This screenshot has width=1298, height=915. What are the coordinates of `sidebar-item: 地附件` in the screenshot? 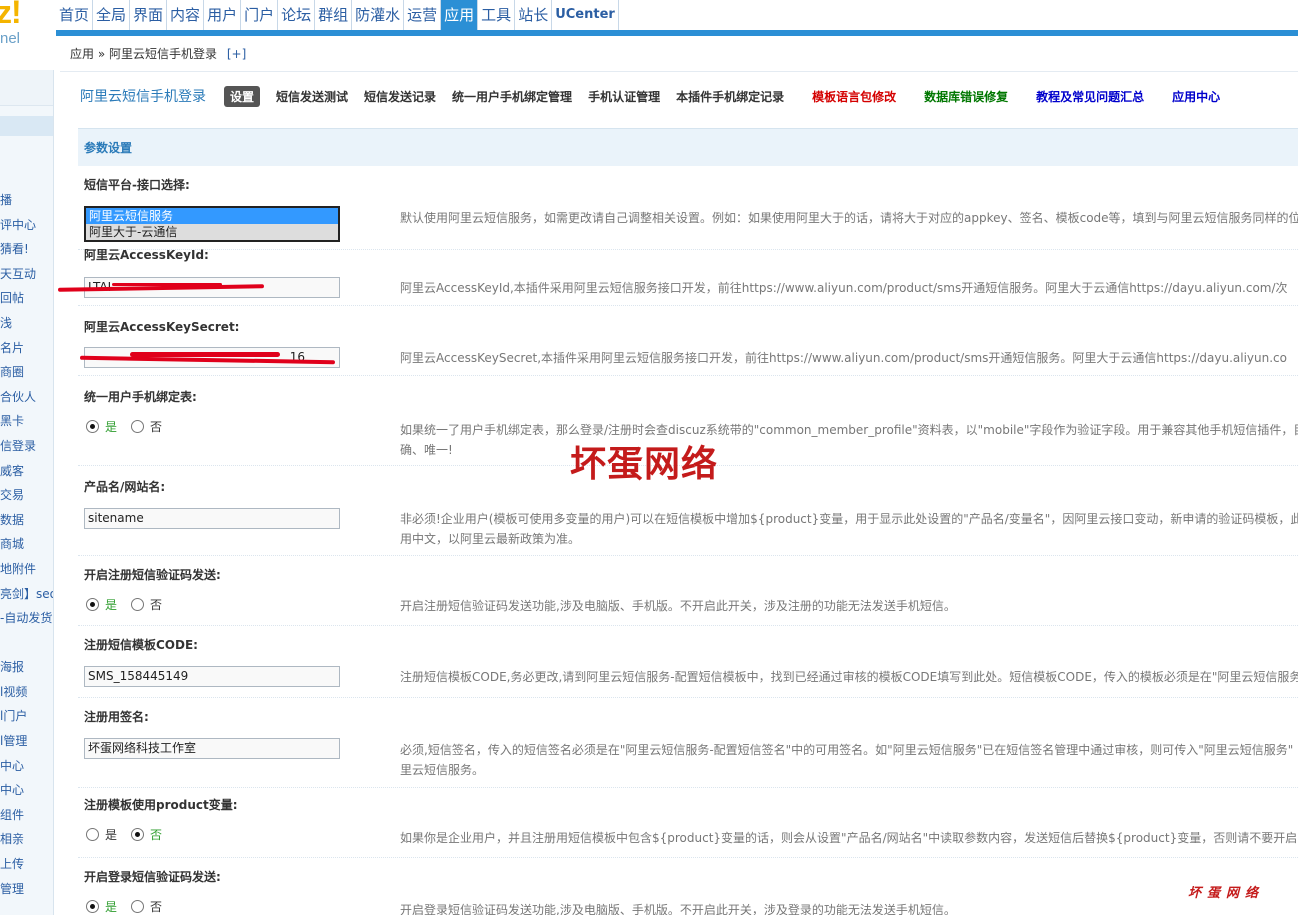 It's located at (26, 569).